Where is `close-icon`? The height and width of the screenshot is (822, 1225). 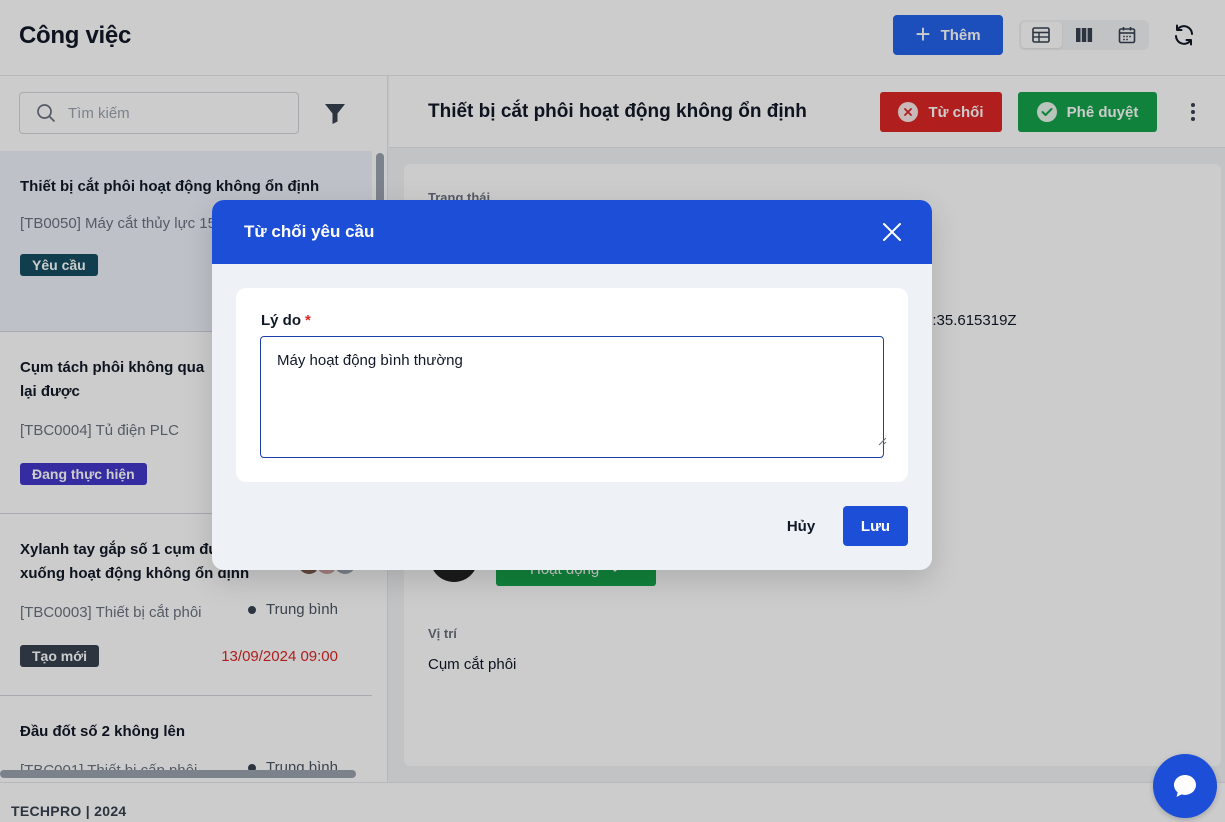
close-icon is located at coordinates (892, 232).